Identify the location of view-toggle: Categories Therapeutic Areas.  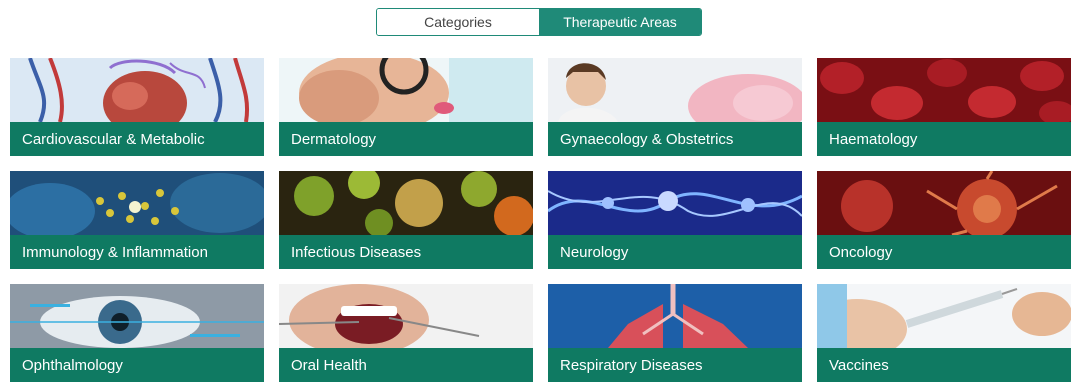
(539, 22).